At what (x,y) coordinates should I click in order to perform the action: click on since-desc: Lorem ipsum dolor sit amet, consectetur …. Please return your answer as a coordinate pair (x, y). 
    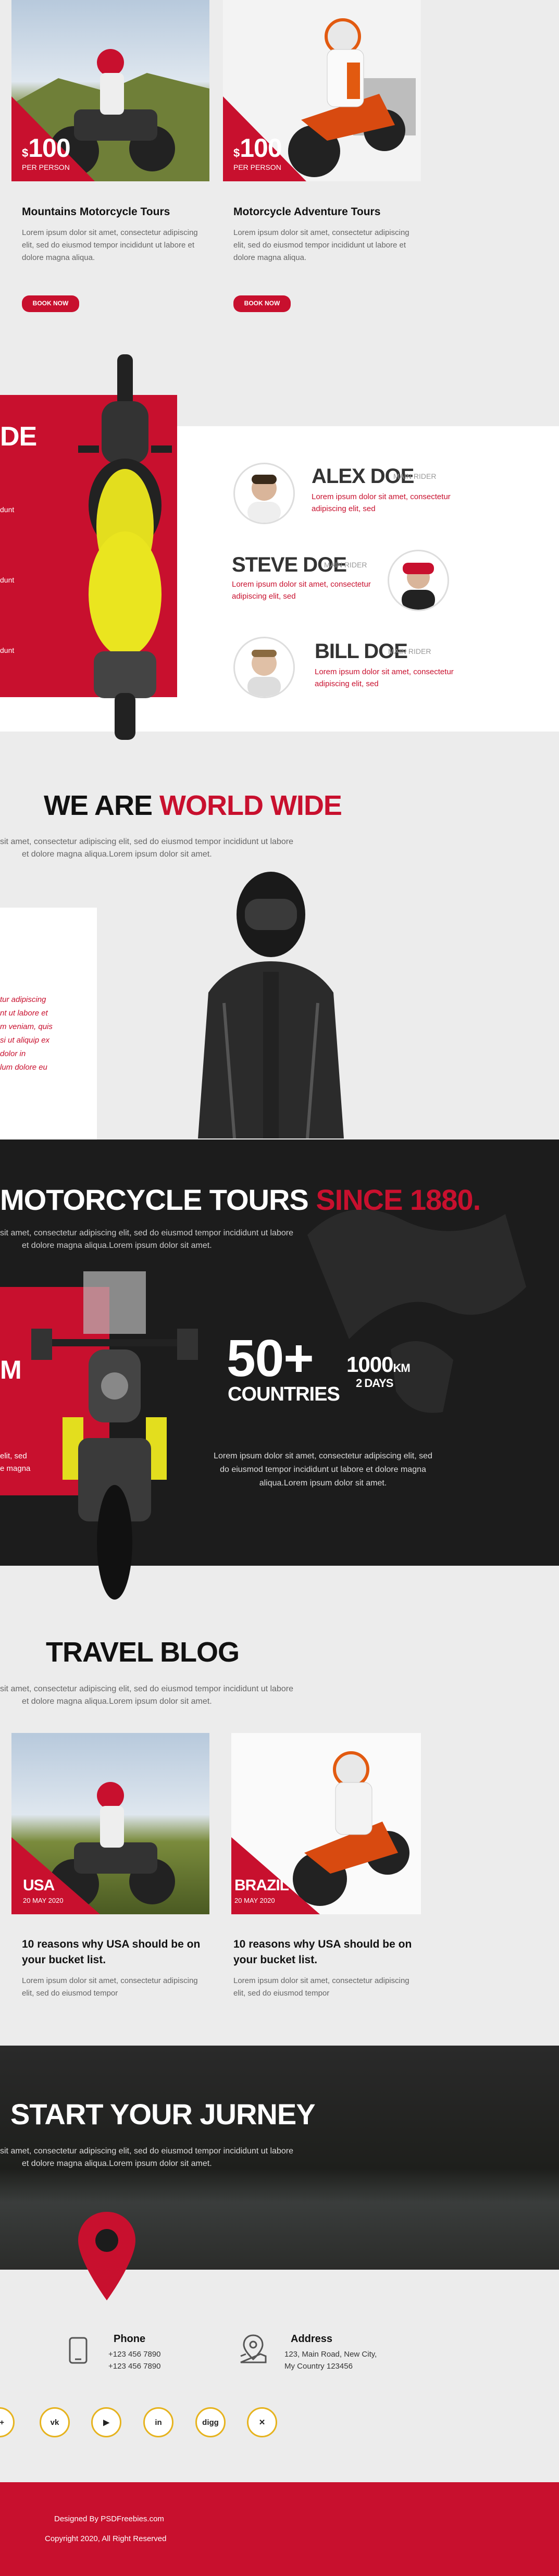
    Looking at the image, I should click on (323, 1470).